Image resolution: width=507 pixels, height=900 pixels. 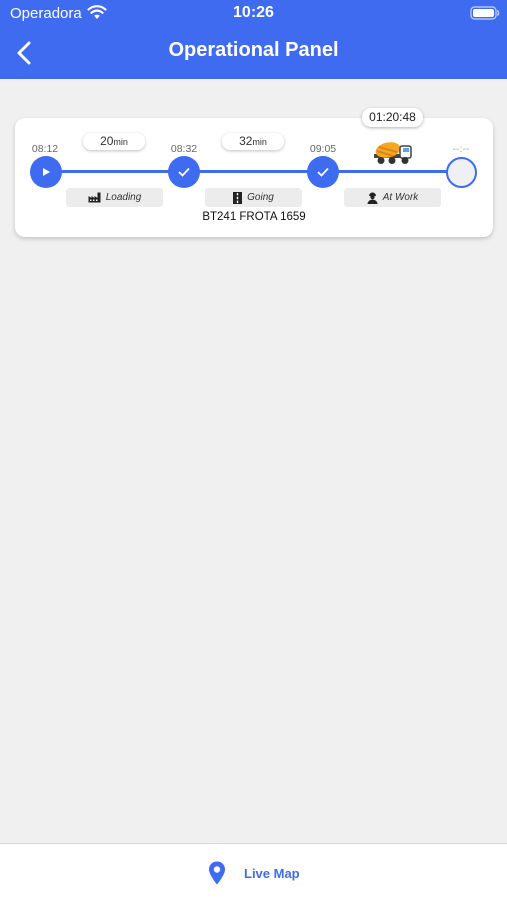 What do you see at coordinates (184, 149) in the screenshot?
I see `time-label-loaded: 08:32` at bounding box center [184, 149].